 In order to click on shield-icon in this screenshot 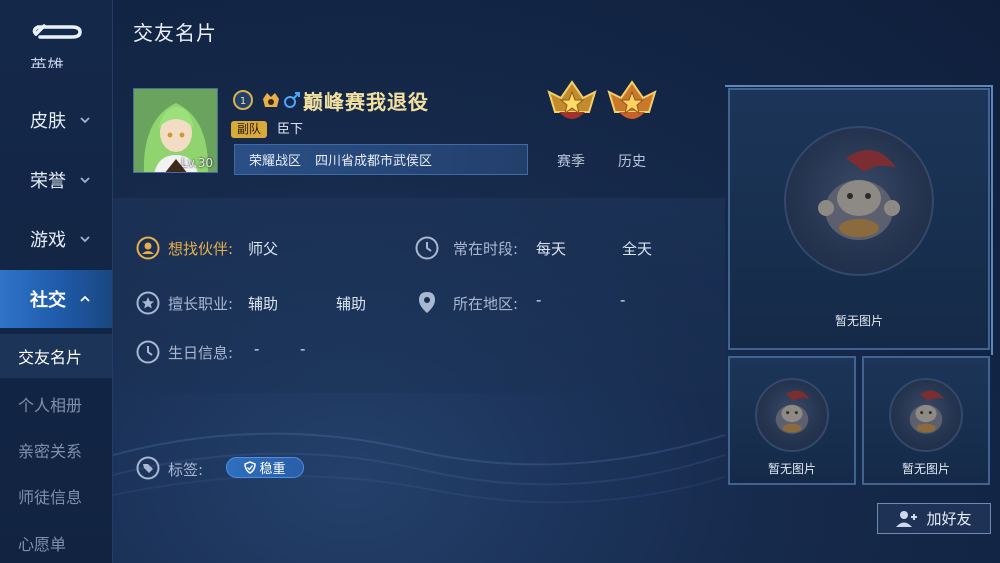, I will do `click(250, 467)`.